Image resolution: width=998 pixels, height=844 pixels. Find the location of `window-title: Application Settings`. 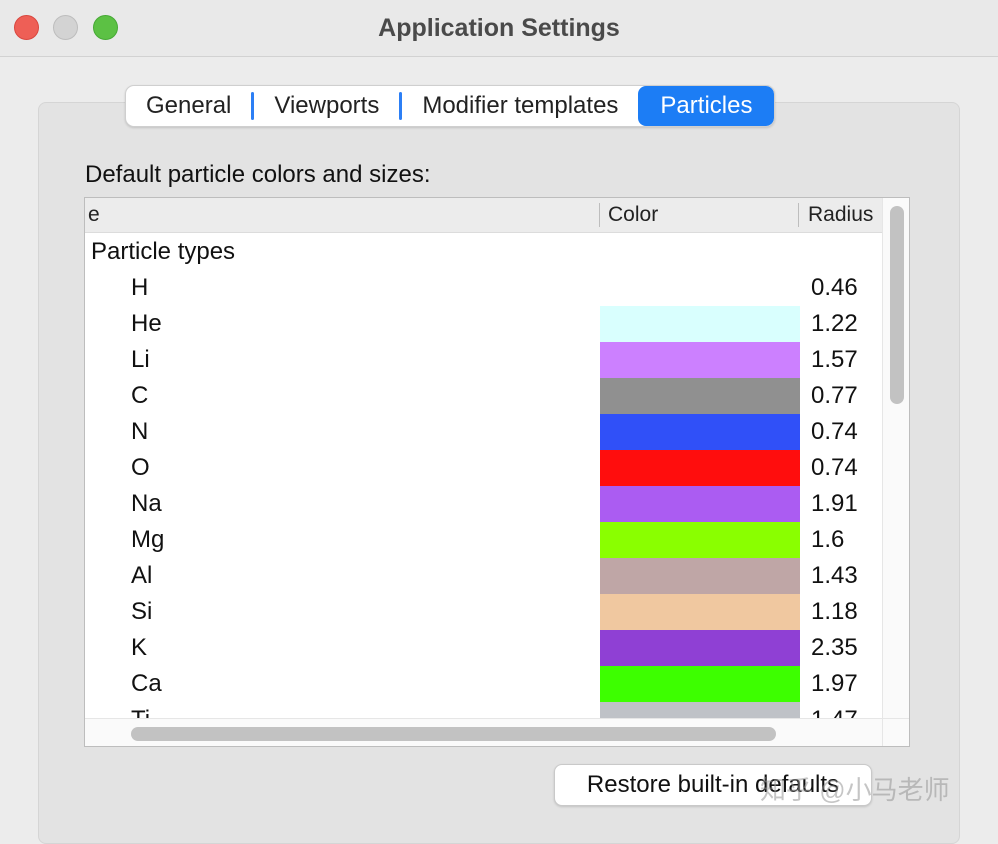

window-title: Application Settings is located at coordinates (499, 28).